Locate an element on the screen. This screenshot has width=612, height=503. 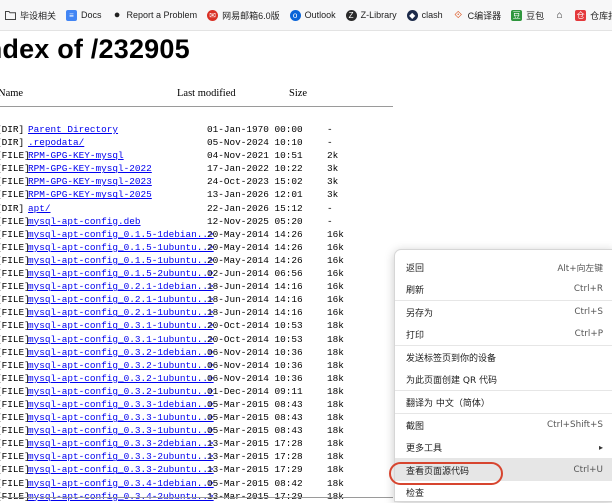
menu-item-send-tab-to-devices: 发送标签页到你的设备 is located at coordinates (503, 357).